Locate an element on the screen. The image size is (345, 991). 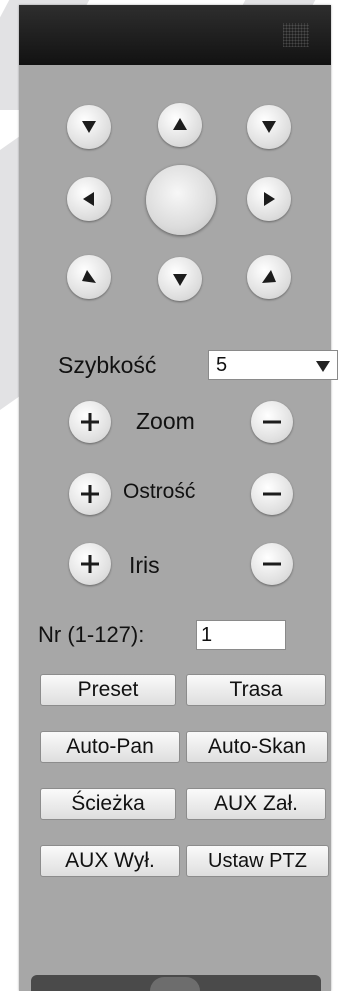
focus-far-button is located at coordinates (272, 494).